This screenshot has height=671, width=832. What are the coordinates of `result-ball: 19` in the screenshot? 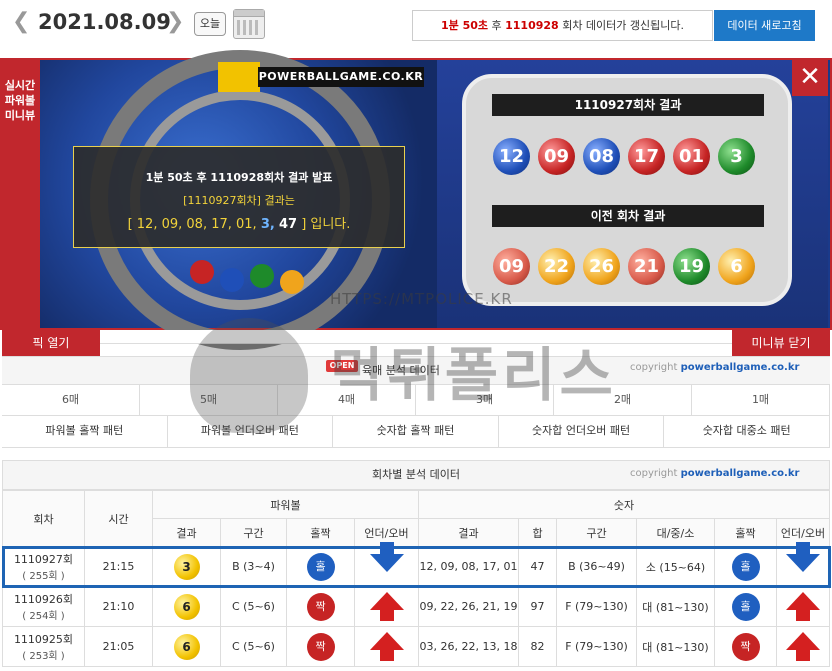 It's located at (691, 266).